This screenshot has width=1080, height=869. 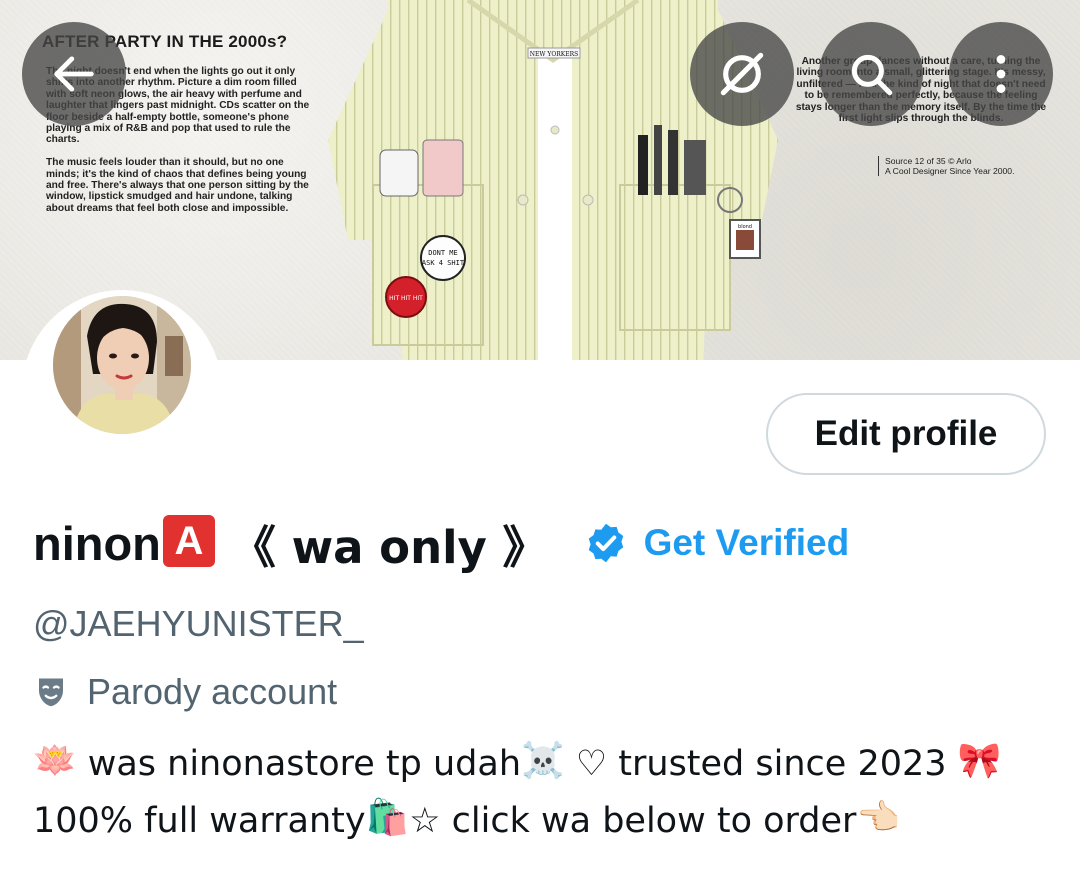 What do you see at coordinates (188, 541) in the screenshot?
I see `letter-a-badge: A` at bounding box center [188, 541].